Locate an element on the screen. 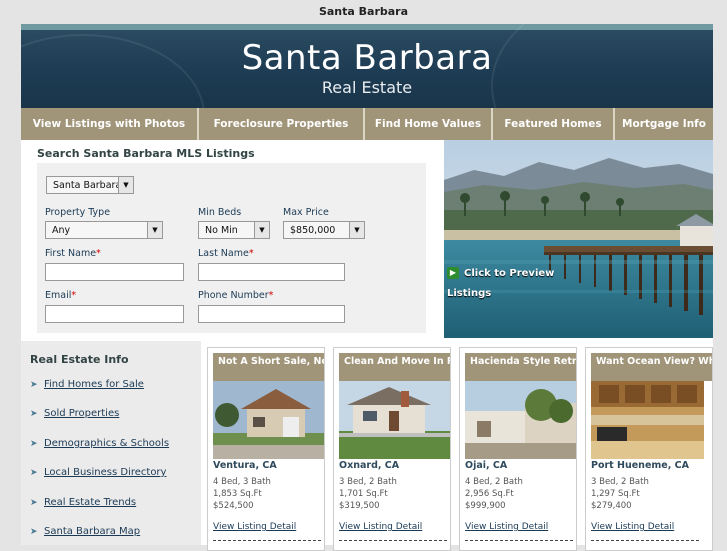  site-banner: Santa Barbara Real Estate is located at coordinates (367, 66).